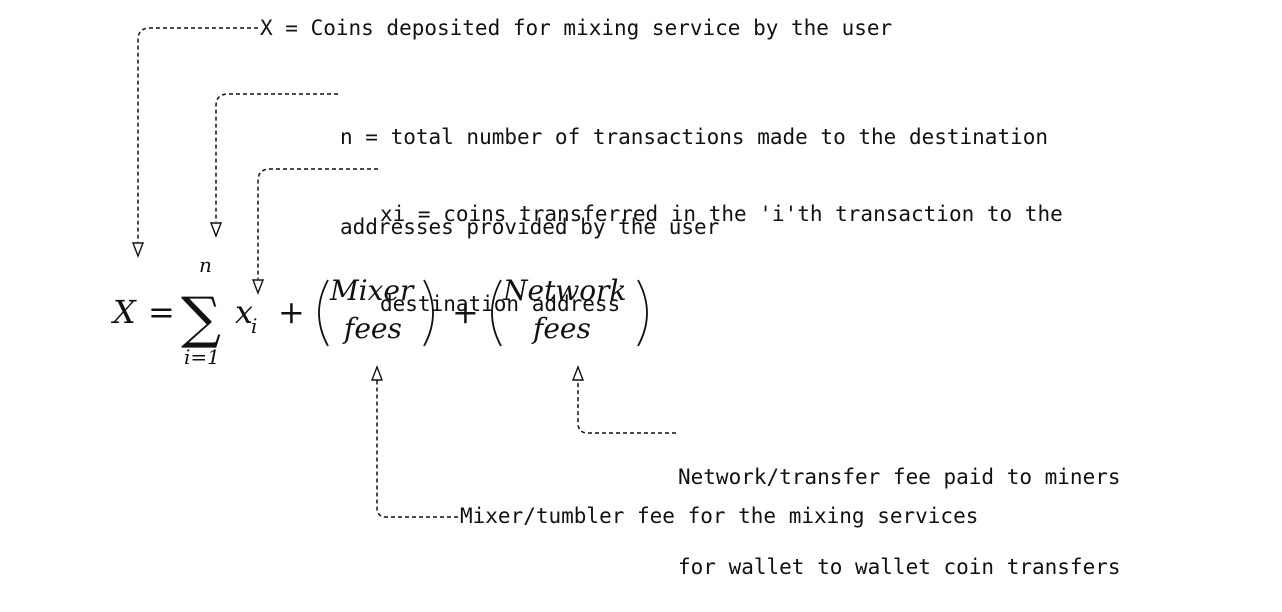 The height and width of the screenshot is (612, 1282). What do you see at coordinates (417, 449) in the screenshot?
I see `mixer-fee-leader-line` at bounding box center [417, 449].